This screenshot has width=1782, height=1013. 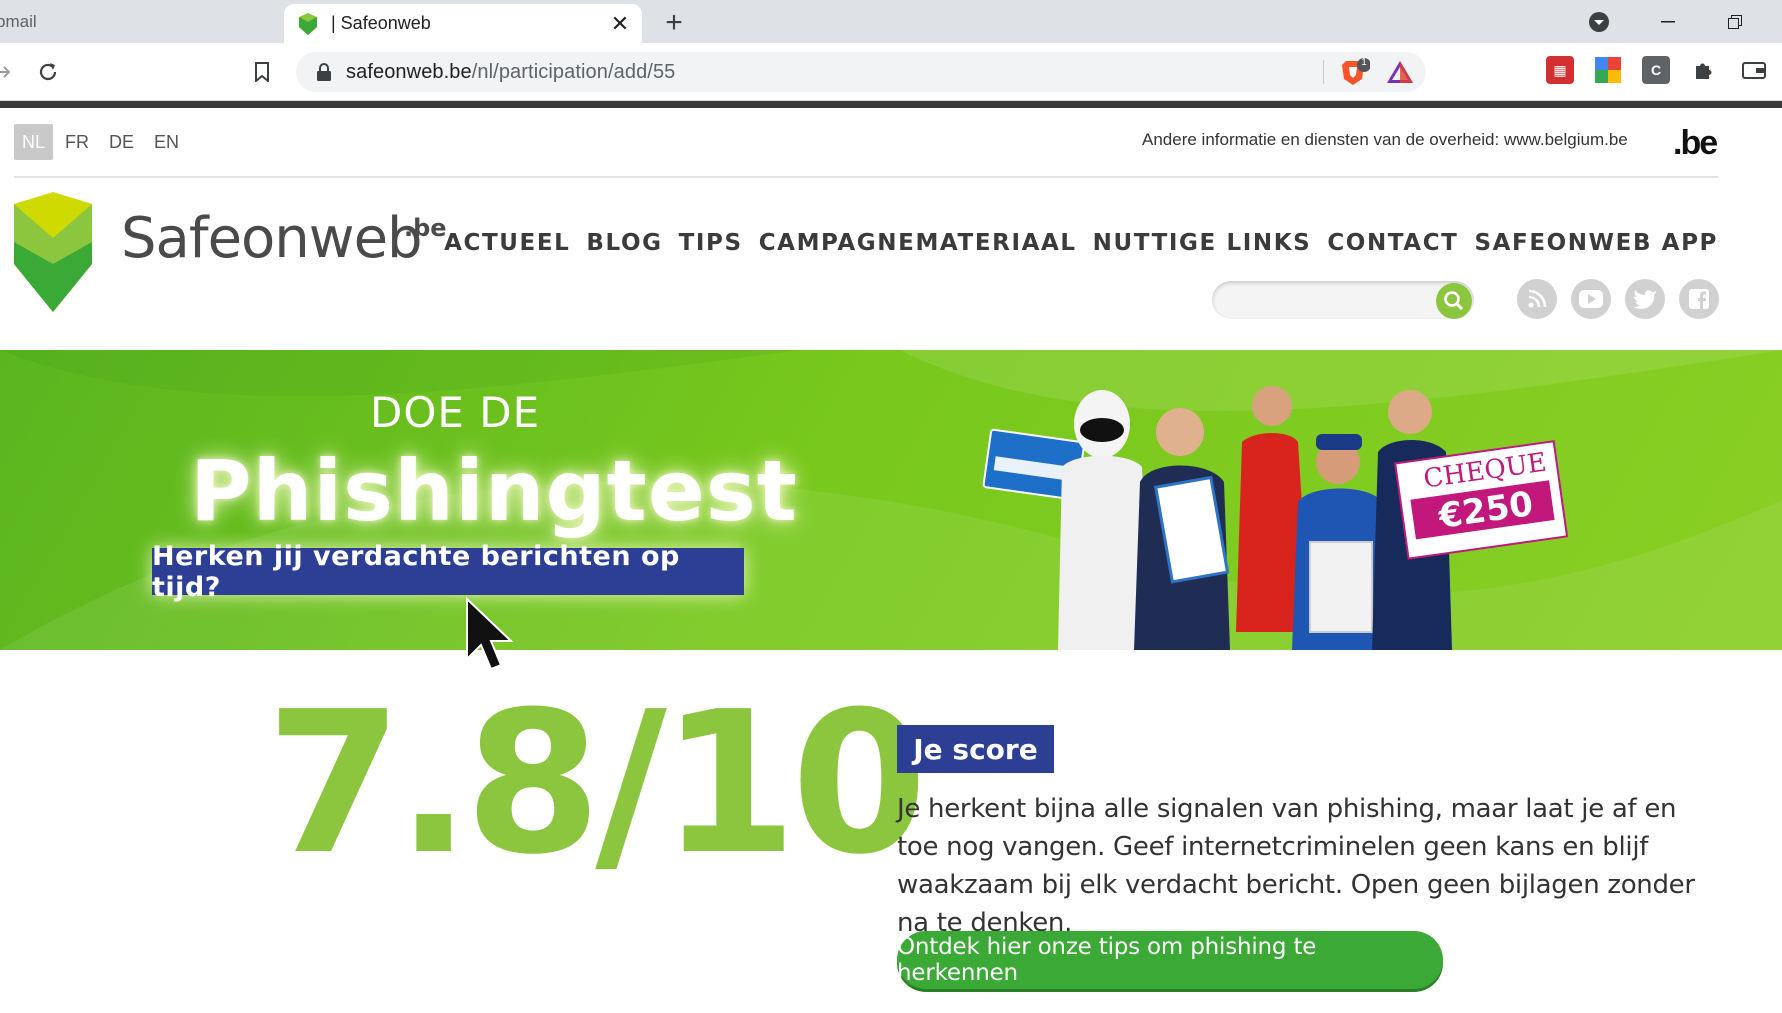 I want to click on address-bar: safeonweb.be/nl/participation/add/55 1, so click(x=861, y=72).